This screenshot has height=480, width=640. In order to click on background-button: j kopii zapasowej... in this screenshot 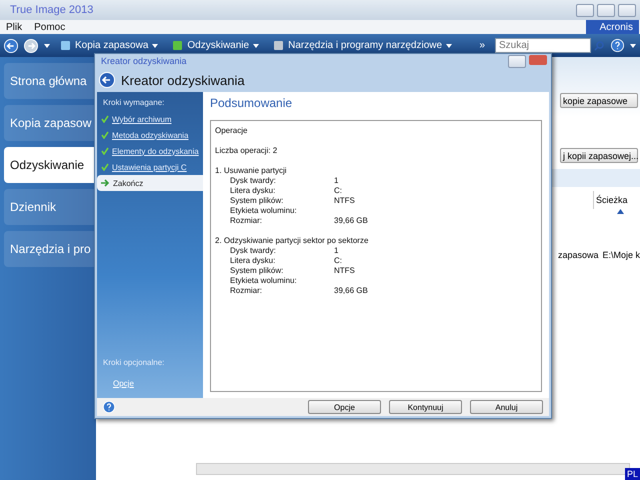, I will do `click(599, 155)`.